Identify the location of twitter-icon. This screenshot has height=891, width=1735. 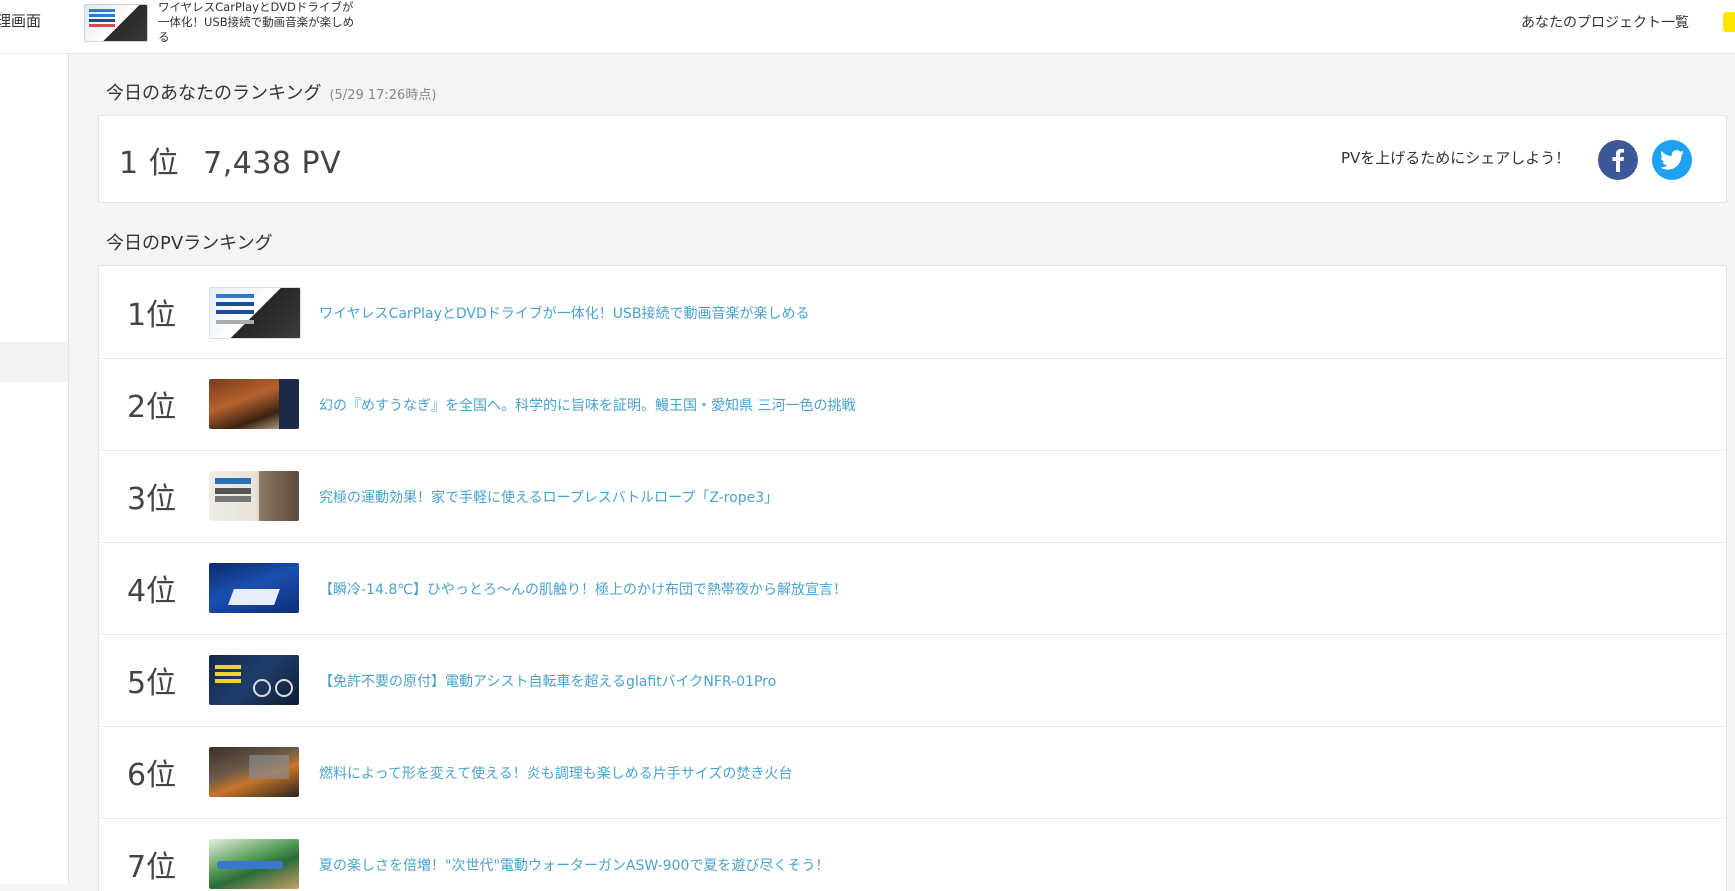
(1672, 160).